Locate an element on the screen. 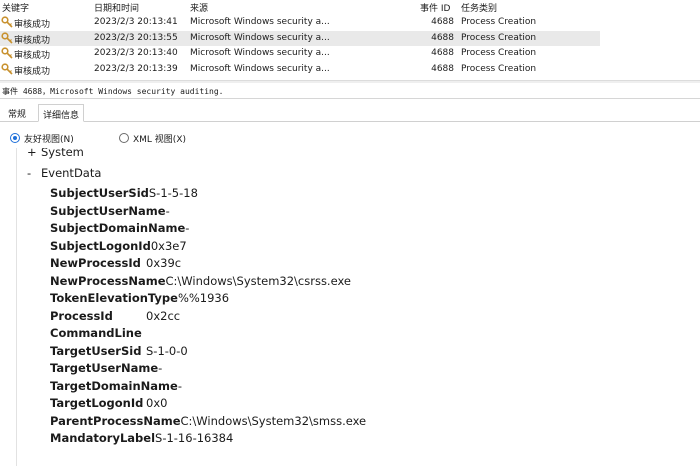 The image size is (700, 466). field-row: SubjectLogonId0x3e7 is located at coordinates (118, 247).